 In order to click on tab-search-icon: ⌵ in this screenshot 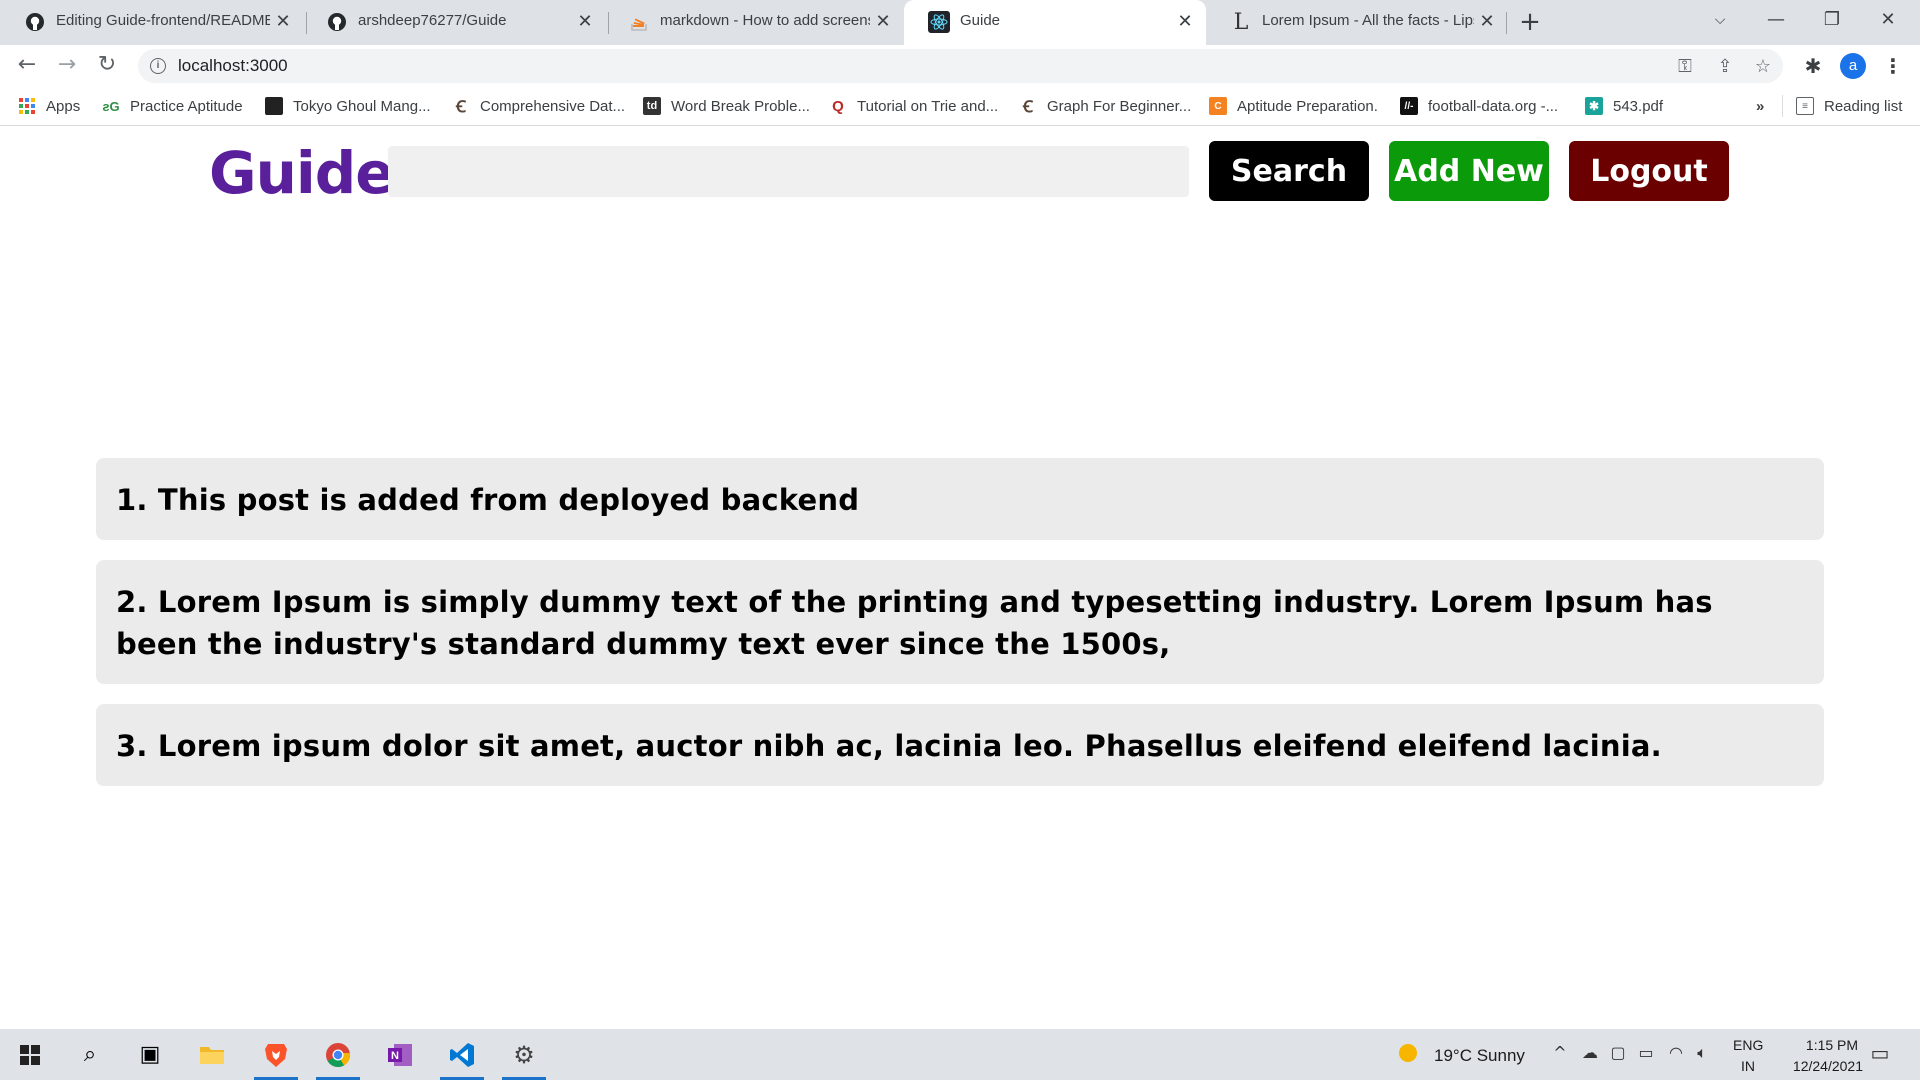, I will do `click(1720, 22)`.